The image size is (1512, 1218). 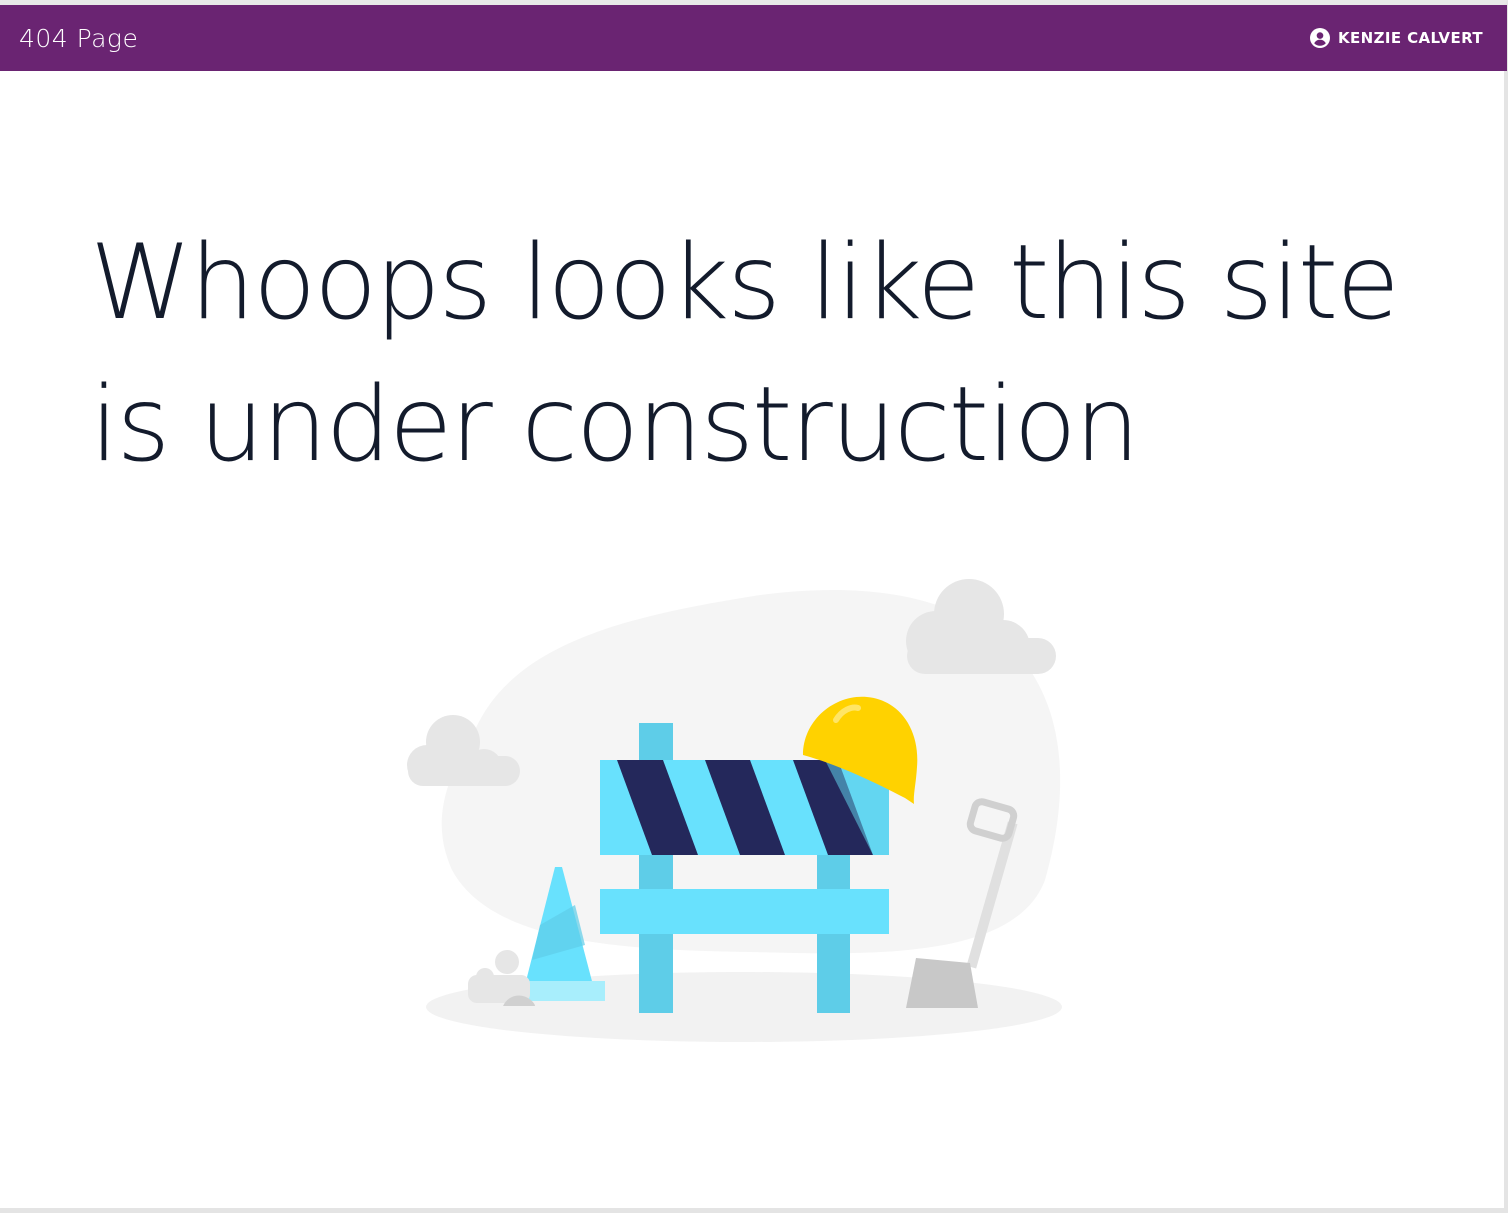 What do you see at coordinates (753, 38) in the screenshot?
I see `app-header: 404 Page KENZIE CALVERT` at bounding box center [753, 38].